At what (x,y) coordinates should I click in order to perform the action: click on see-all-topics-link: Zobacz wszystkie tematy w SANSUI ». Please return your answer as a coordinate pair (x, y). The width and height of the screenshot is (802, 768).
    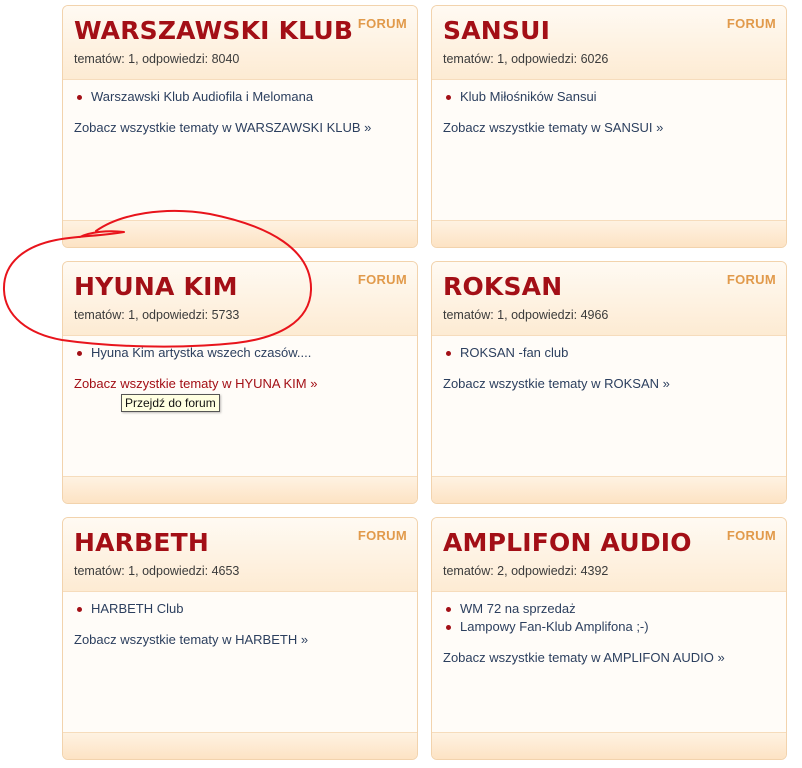
    Looking at the image, I should click on (553, 127).